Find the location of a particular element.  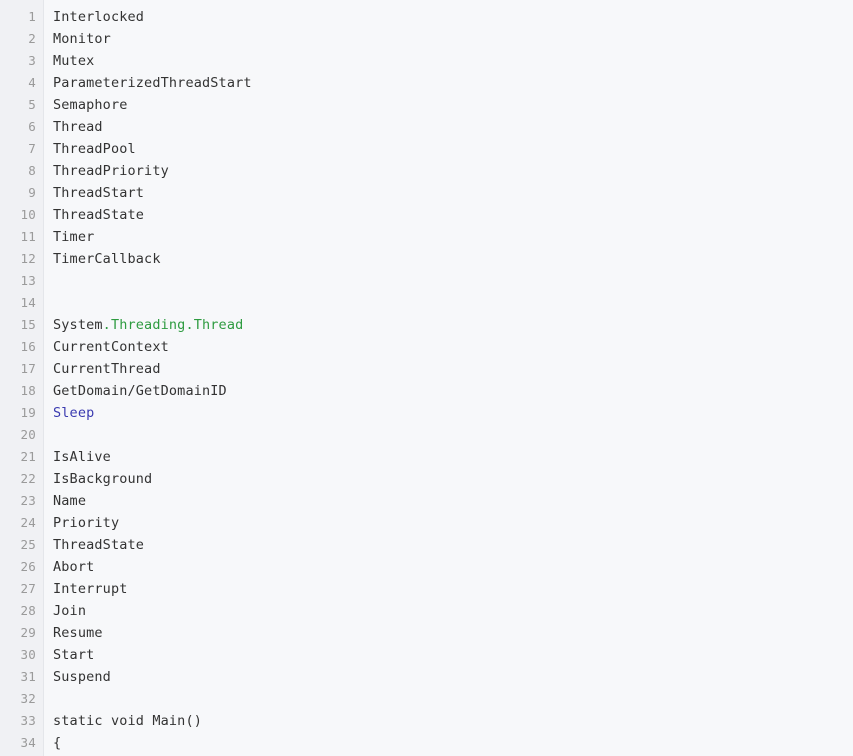

line-number: 19 is located at coordinates (28, 412).